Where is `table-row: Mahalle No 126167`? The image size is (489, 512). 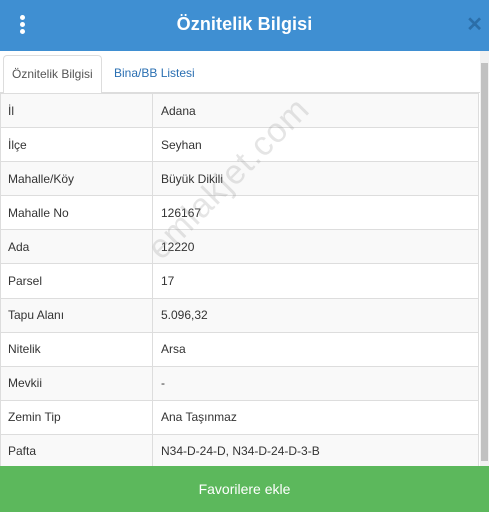
table-row: Mahalle No 126167 is located at coordinates (239, 213).